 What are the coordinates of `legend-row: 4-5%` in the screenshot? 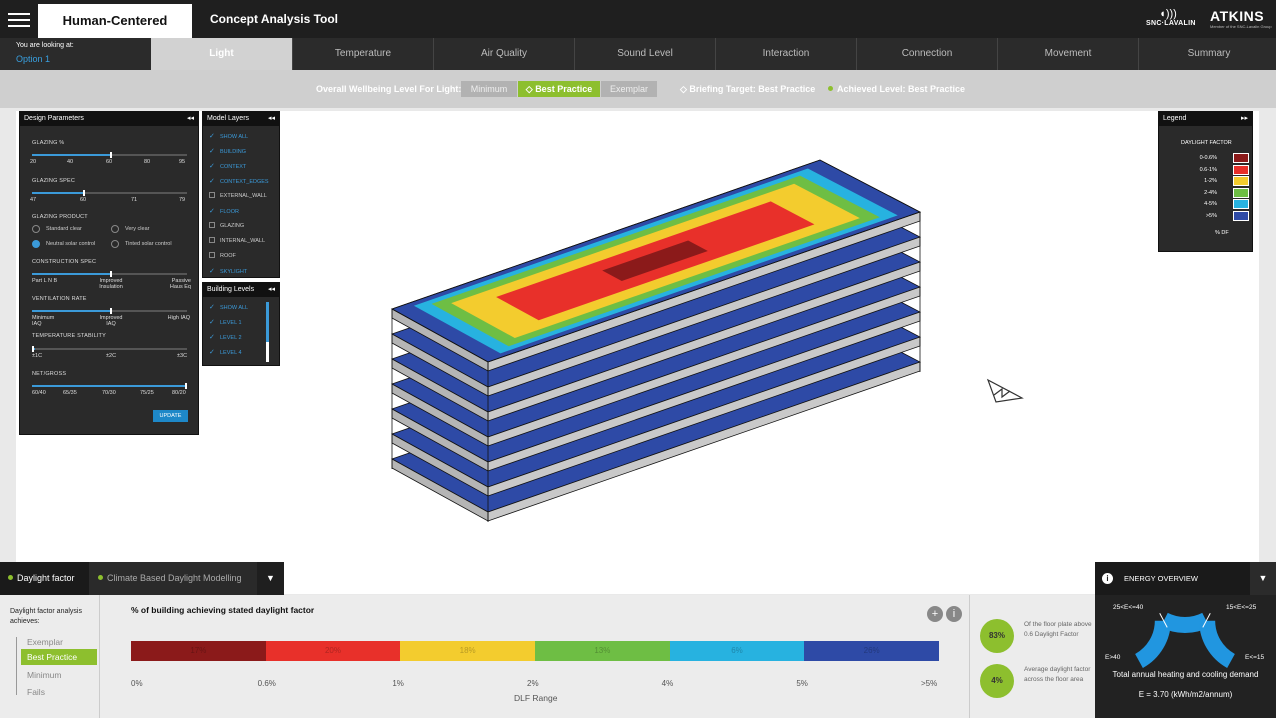 It's located at (1216, 204).